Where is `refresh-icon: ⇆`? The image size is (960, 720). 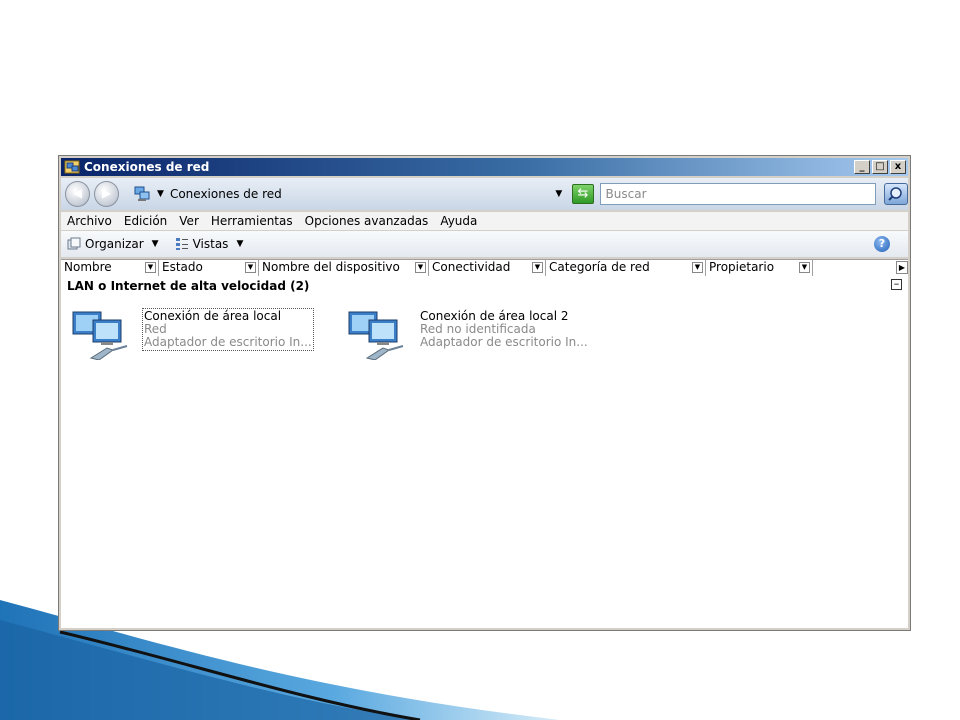 refresh-icon: ⇆ is located at coordinates (583, 193).